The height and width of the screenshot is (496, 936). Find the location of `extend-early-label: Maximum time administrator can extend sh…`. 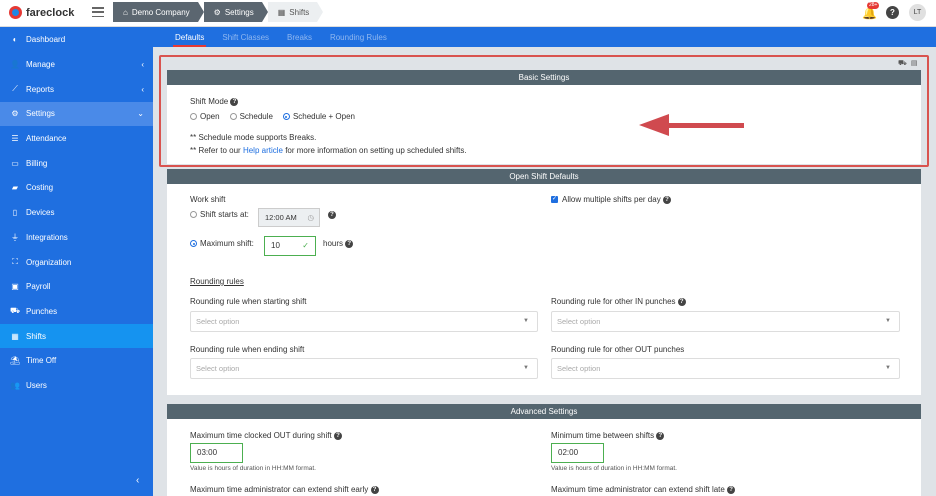

extend-early-label: Maximum time administrator can extend sh… is located at coordinates (284, 489).